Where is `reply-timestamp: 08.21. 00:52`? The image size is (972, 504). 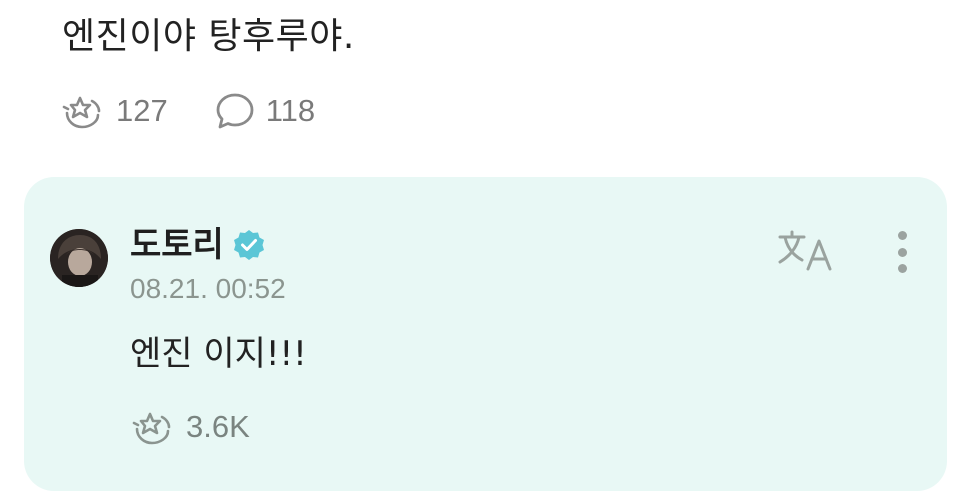
reply-timestamp: 08.21. 00:52 is located at coordinates (208, 288).